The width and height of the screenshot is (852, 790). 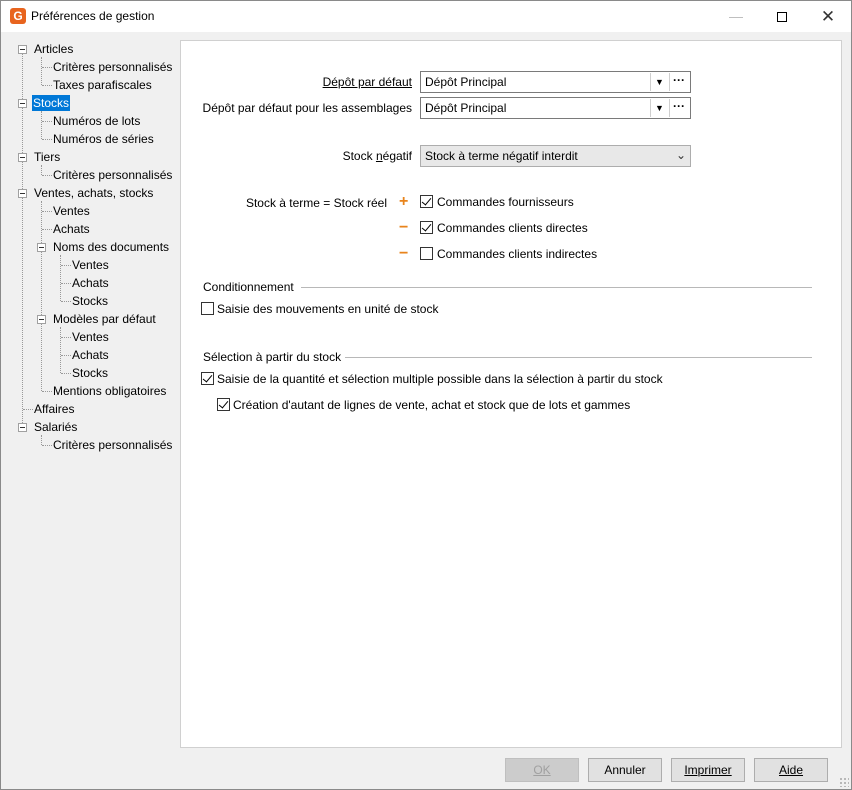 I want to click on tree-item-salaries-criteres: Critères personnalisés, so click(x=112, y=445).